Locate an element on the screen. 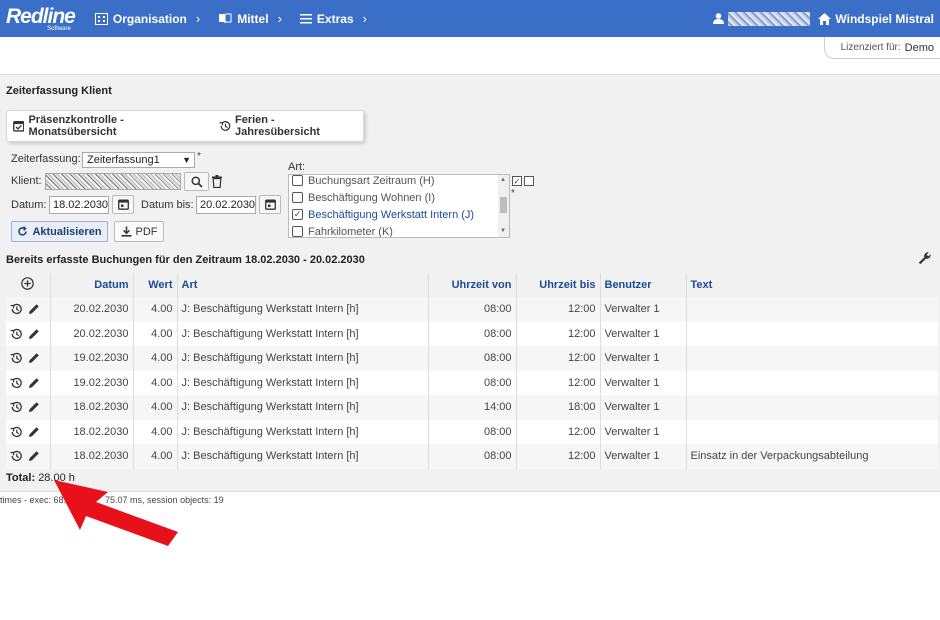 The image size is (940, 620). col-uhrzeit-bis: Uhrzeit bis is located at coordinates (558, 285).